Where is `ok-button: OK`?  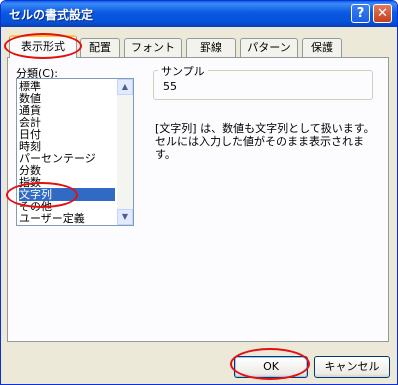
ok-button: OK is located at coordinates (271, 367).